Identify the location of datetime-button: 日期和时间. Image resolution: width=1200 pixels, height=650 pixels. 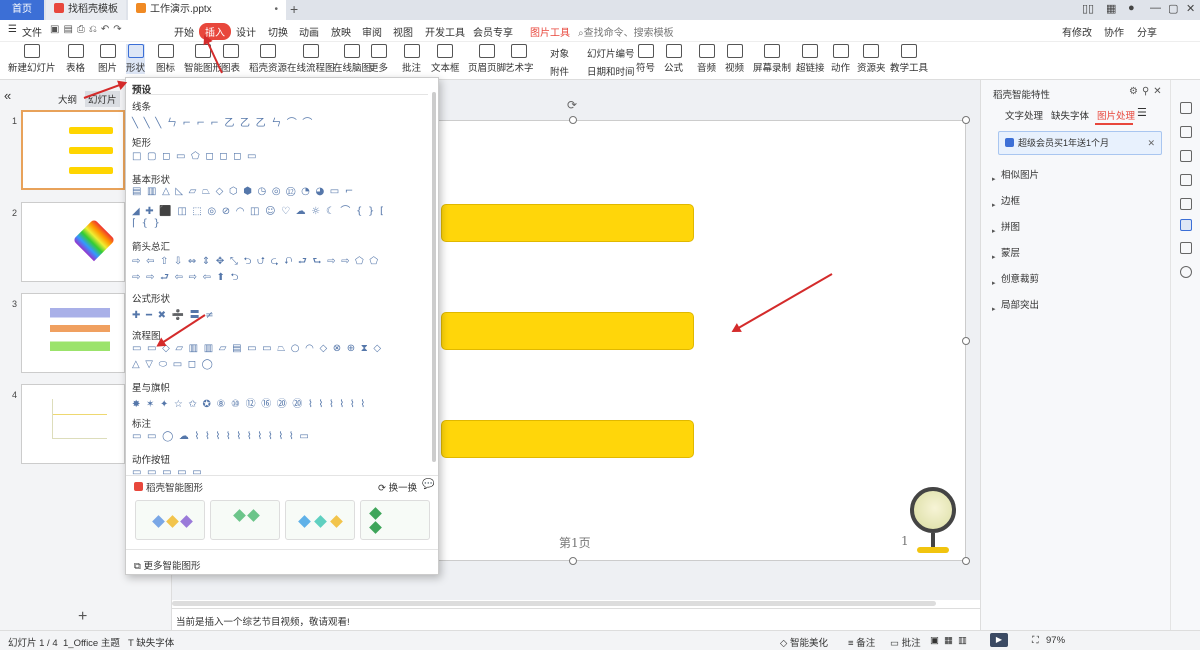
(611, 71).